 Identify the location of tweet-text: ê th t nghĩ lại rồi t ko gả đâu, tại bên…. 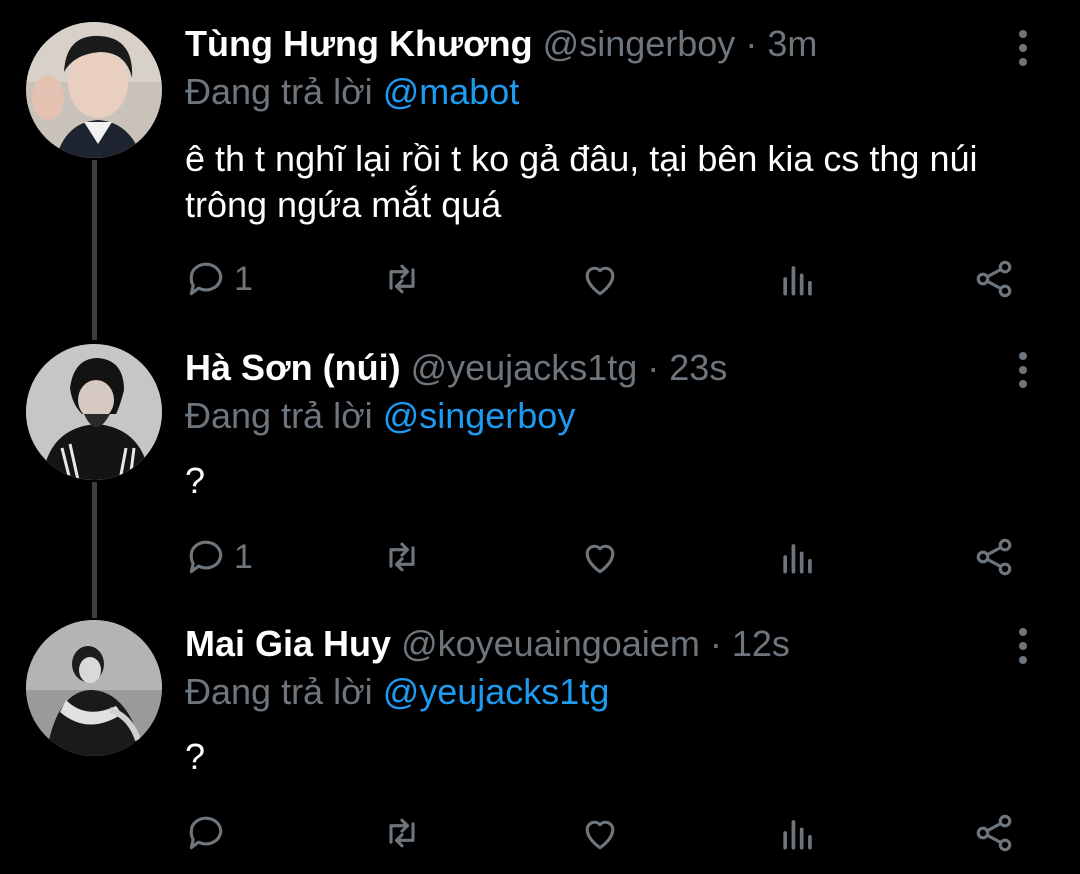
(581, 181).